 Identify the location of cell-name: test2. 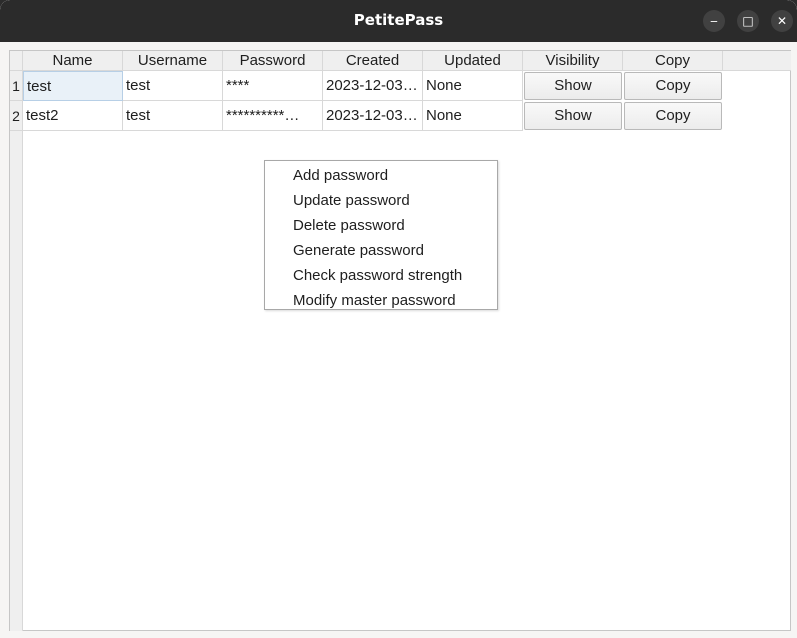
(73, 116).